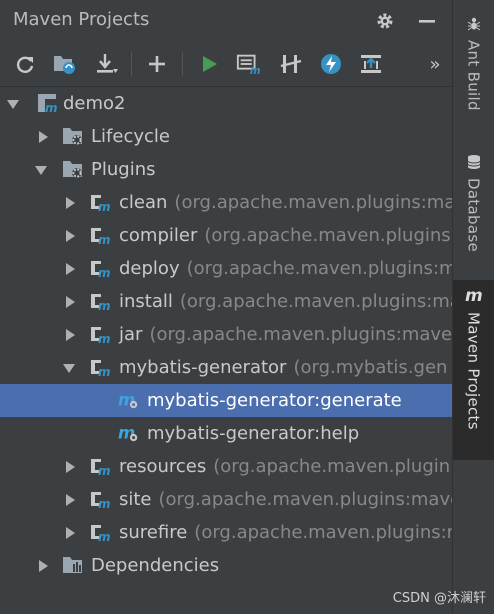 The width and height of the screenshot is (494, 614). What do you see at coordinates (94, 103) in the screenshot?
I see `tree-node-label: demo2` at bounding box center [94, 103].